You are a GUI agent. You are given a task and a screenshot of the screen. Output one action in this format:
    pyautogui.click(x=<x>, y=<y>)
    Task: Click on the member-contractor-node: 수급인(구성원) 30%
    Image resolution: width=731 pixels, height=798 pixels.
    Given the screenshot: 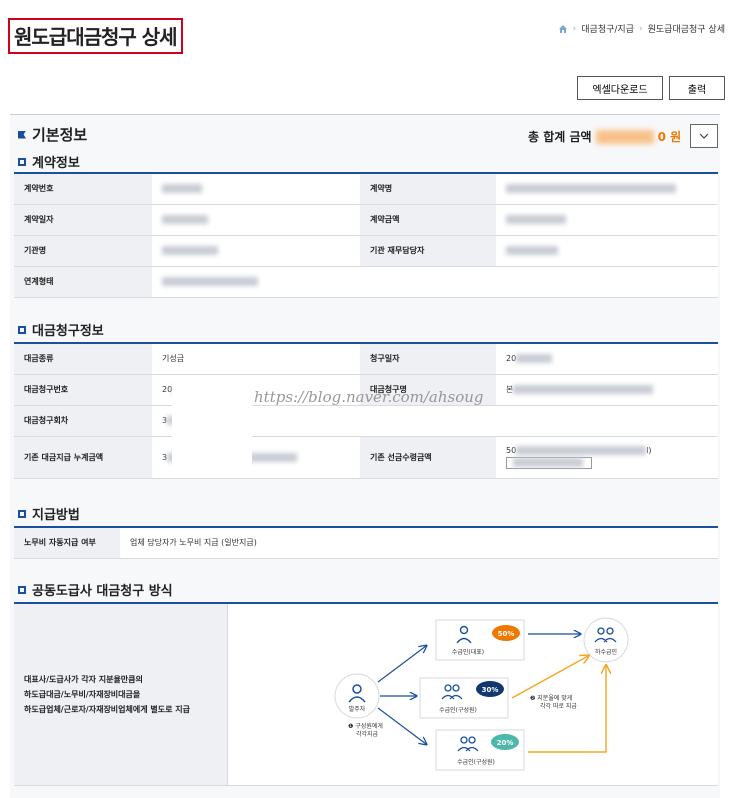 What is the action you would take?
    pyautogui.click(x=464, y=698)
    